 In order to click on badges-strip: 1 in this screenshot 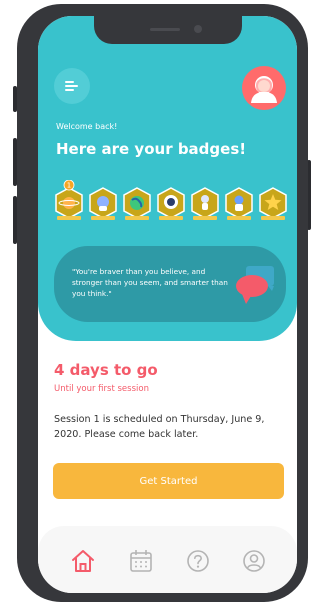, I will do `click(171, 199)`.